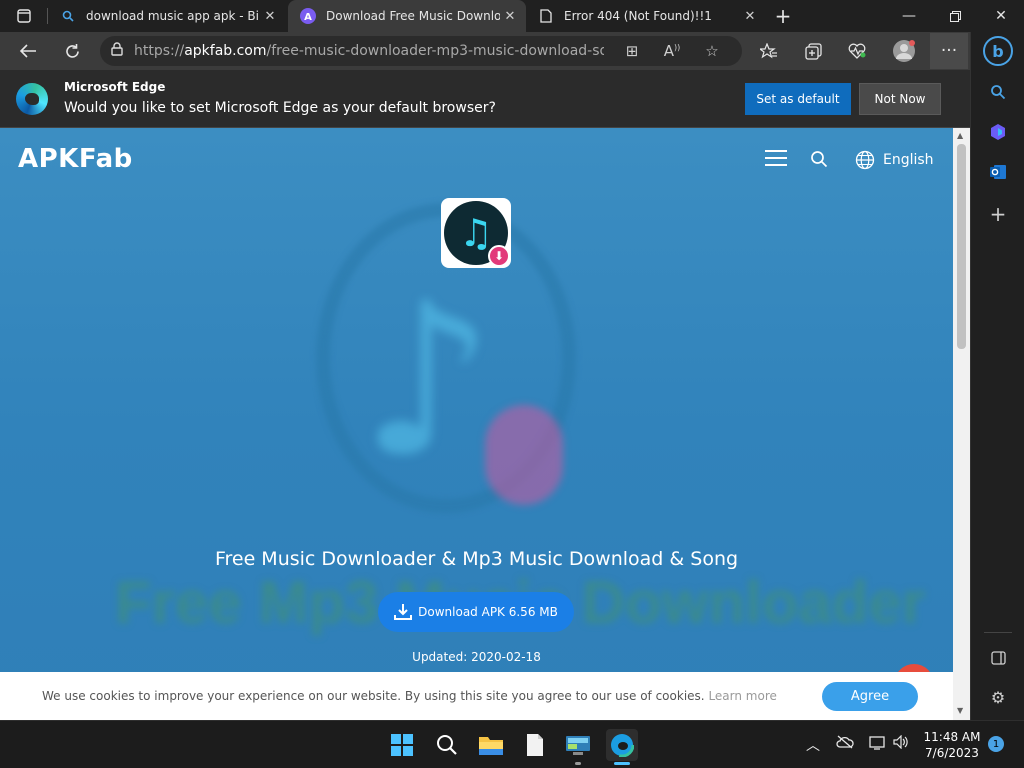  Describe the element at coordinates (535, 745) in the screenshot. I see `notepad-icon` at that location.